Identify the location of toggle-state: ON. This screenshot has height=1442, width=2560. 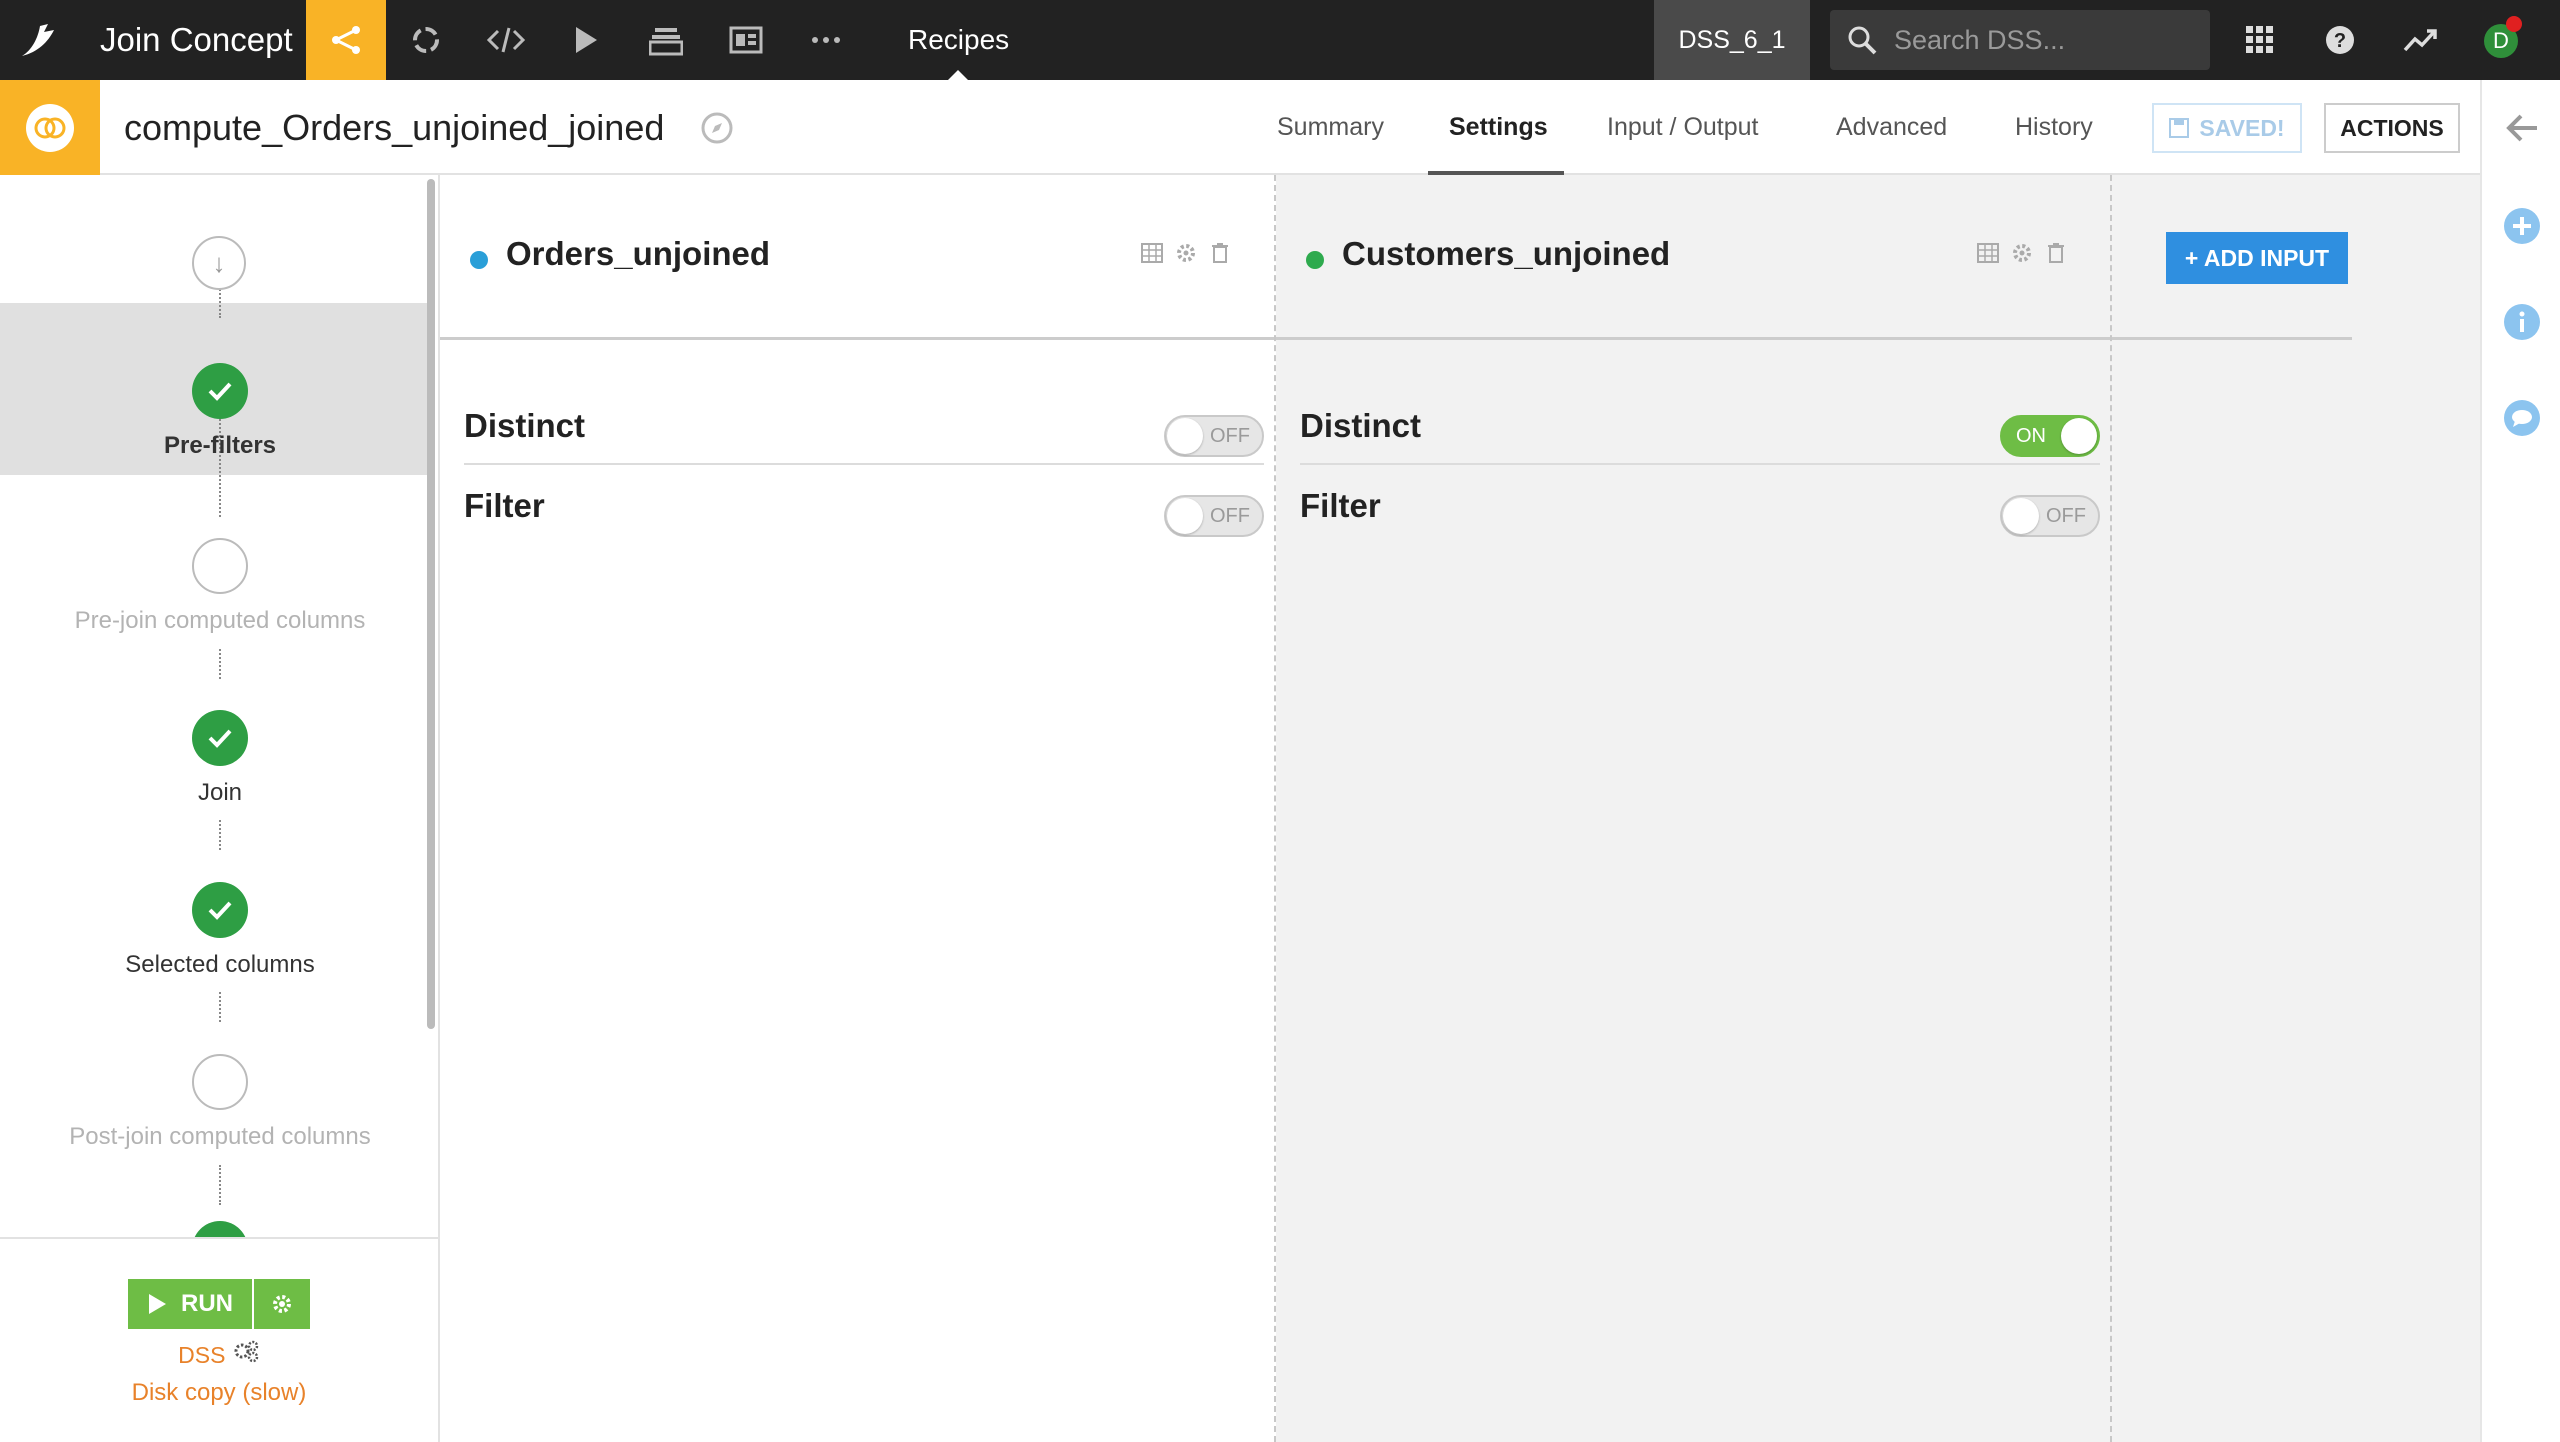
(2031, 436).